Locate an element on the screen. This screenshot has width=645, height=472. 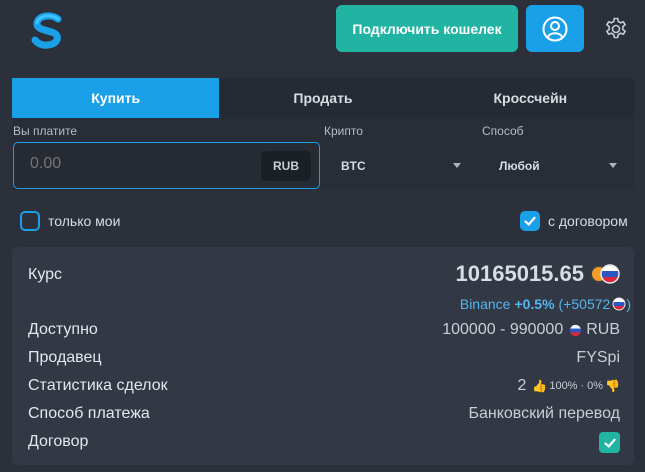
stats-label: Статистика сделок is located at coordinates (98, 385).